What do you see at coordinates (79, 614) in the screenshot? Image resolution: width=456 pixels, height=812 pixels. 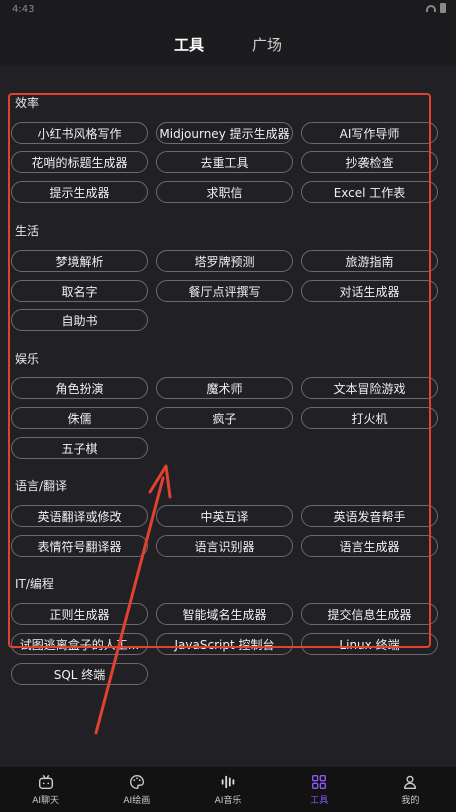 I see `tool-chip: 正则生成器` at bounding box center [79, 614].